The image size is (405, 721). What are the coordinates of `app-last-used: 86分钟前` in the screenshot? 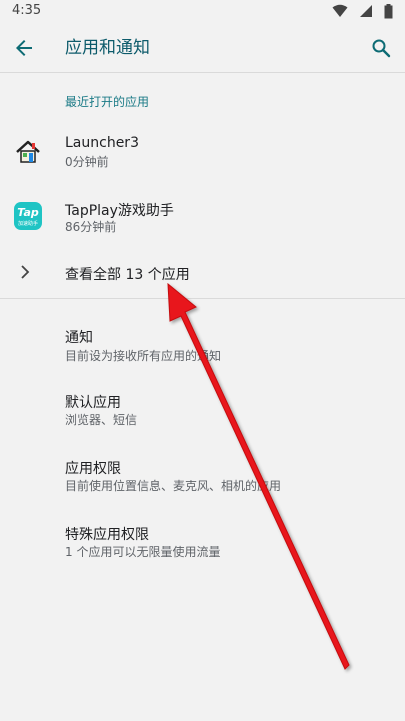 It's located at (91, 227).